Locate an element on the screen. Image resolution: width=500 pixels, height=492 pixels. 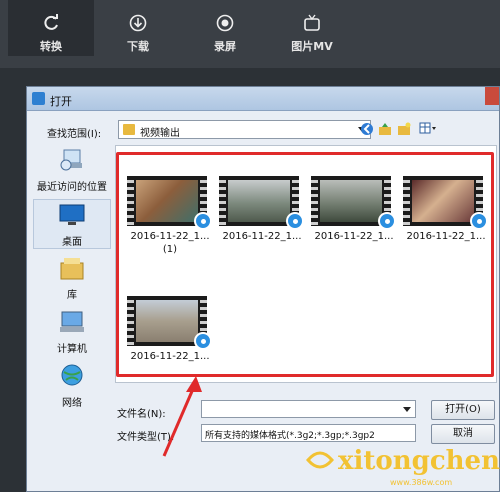
tab-download: 下载 is located at coordinates (138, 28).